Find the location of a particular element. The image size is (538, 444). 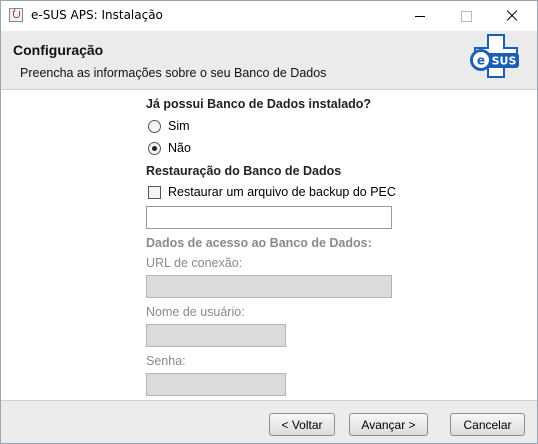

access-section-title: Dados de acesso ao Banco de Dados: is located at coordinates (259, 243).